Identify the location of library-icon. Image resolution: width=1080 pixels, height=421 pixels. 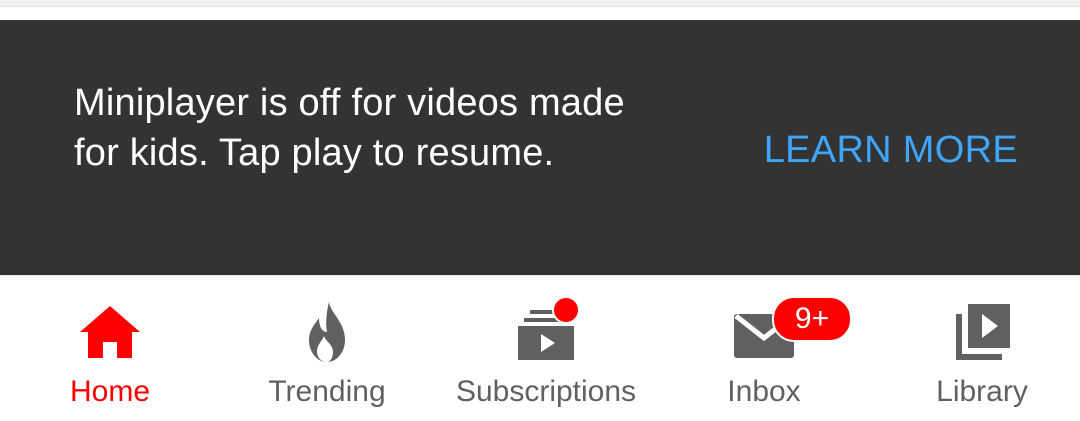
(982, 332).